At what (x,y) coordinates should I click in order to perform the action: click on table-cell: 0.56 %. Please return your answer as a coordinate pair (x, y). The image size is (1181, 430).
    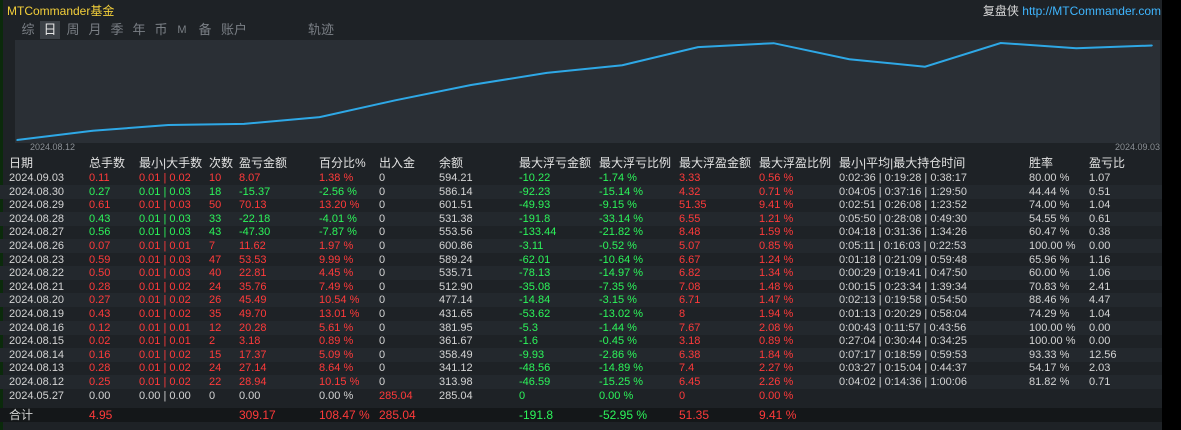
    Looking at the image, I should click on (776, 178).